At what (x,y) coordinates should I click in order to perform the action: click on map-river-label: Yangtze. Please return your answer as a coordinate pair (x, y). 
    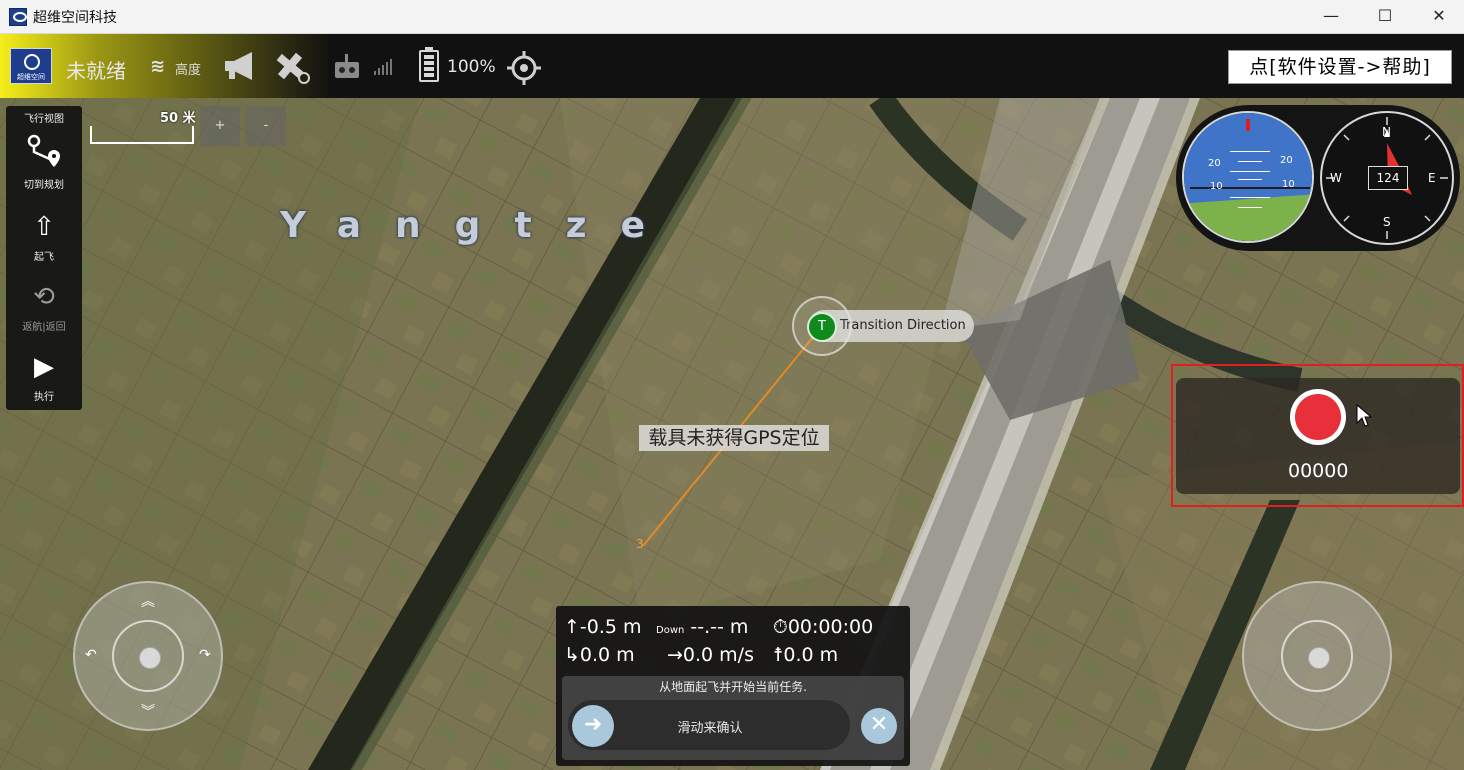
    Looking at the image, I should click on (480, 225).